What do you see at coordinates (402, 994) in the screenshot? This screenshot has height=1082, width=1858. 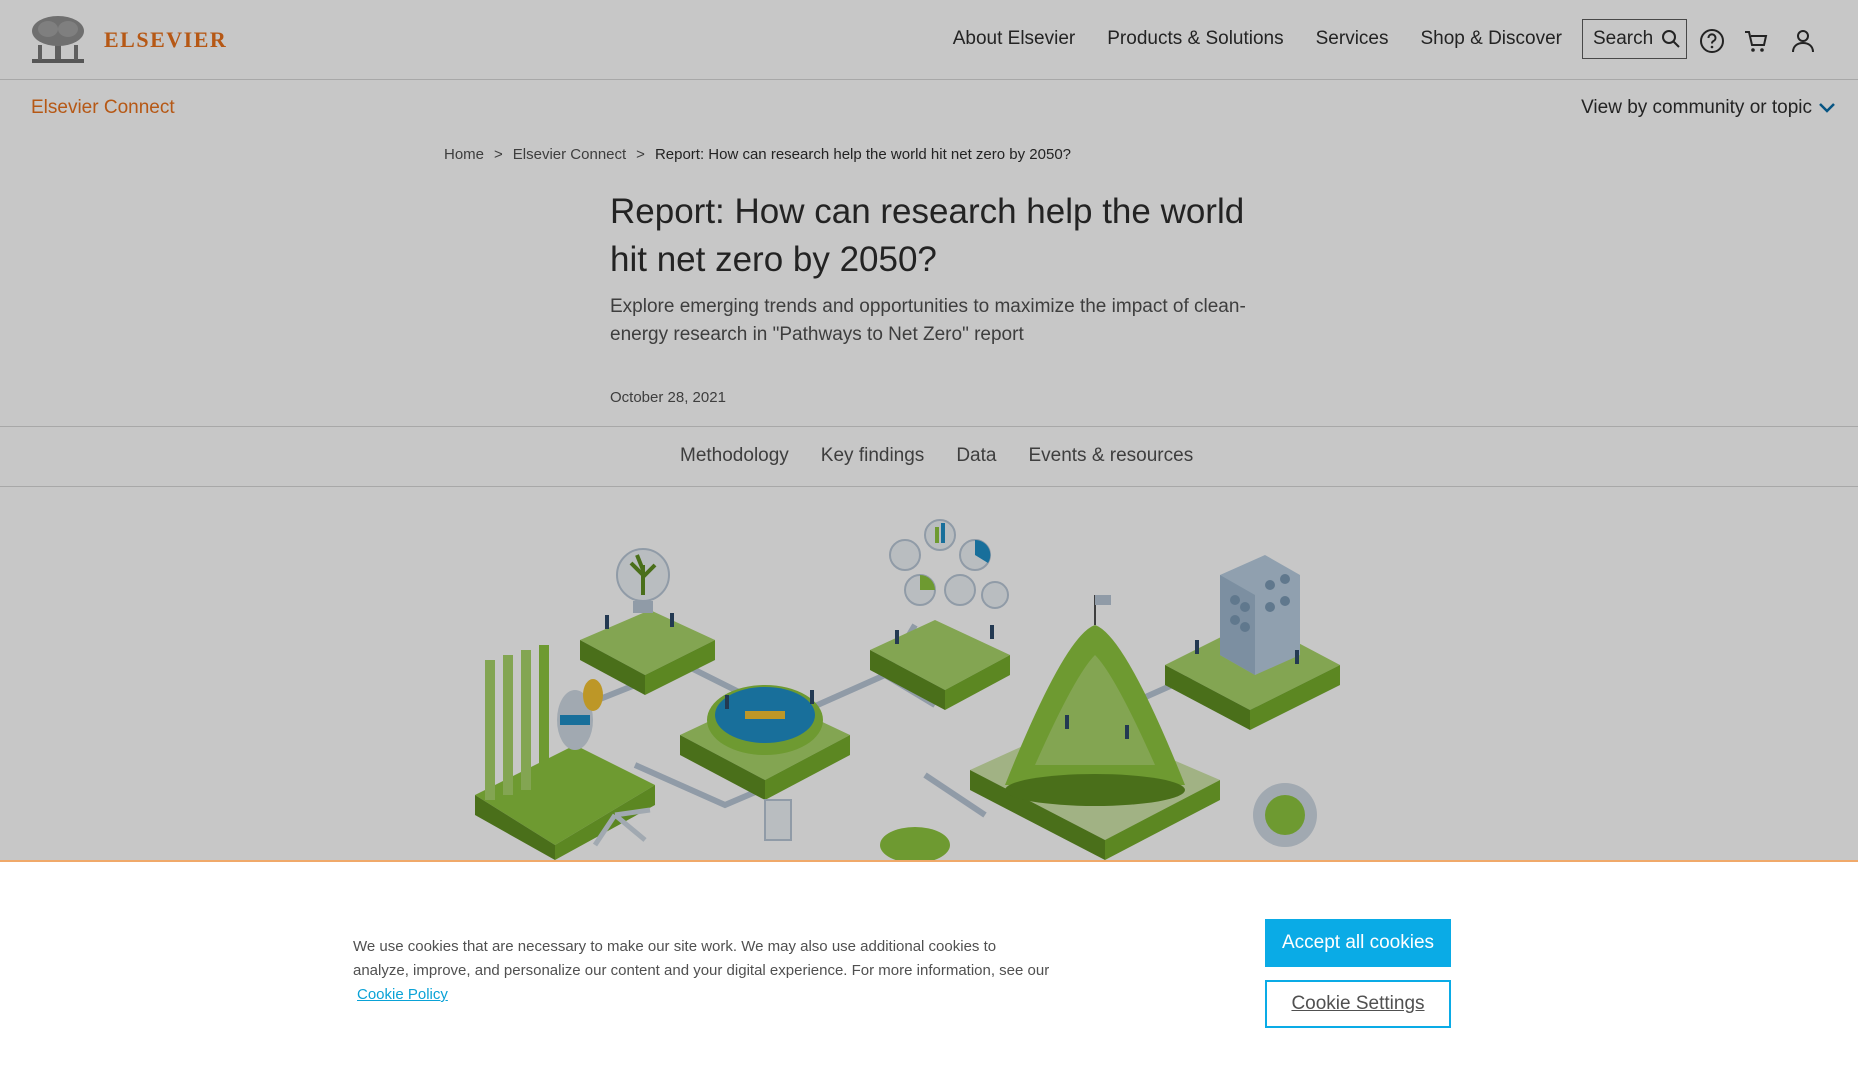 I see `cookie-policy-link: Cookie Policy` at bounding box center [402, 994].